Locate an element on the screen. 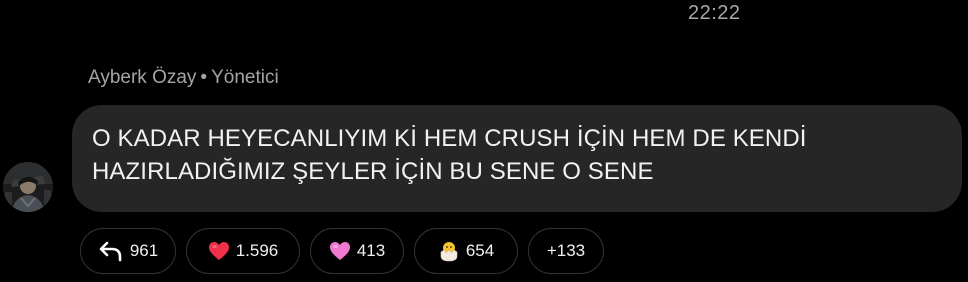  more-reactions-button: +133 is located at coordinates (566, 251).